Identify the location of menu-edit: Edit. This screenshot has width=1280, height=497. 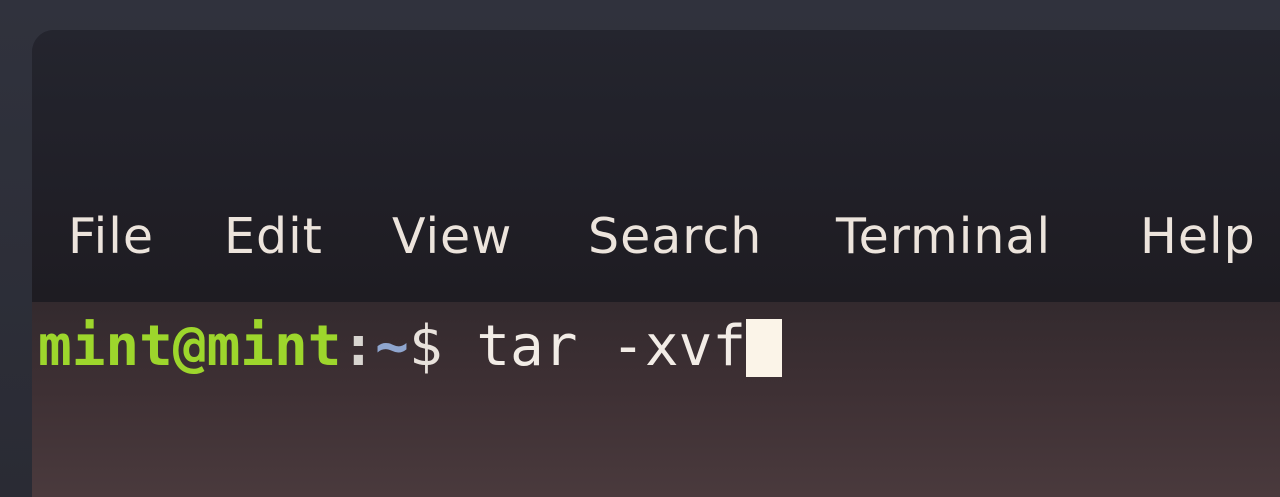
(273, 236).